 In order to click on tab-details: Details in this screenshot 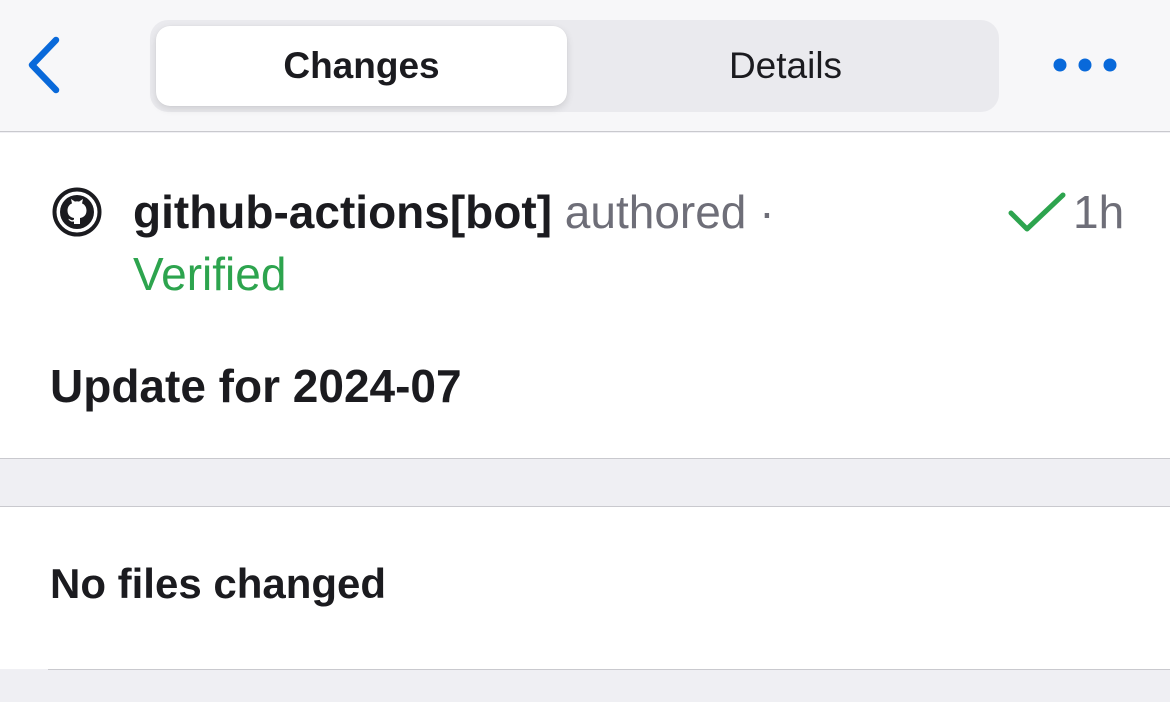, I will do `click(785, 66)`.